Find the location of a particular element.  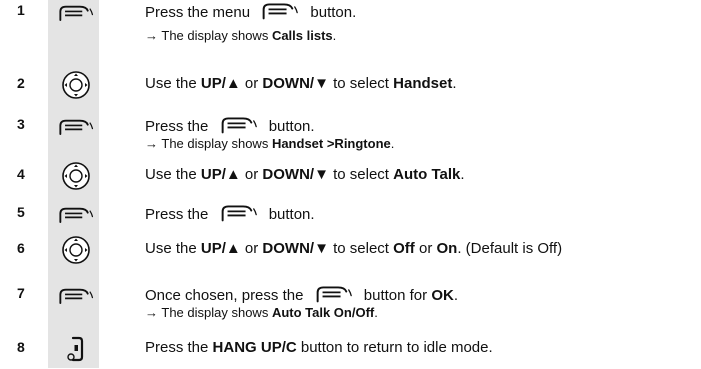

step-text: Press the button. is located at coordinates (230, 214).